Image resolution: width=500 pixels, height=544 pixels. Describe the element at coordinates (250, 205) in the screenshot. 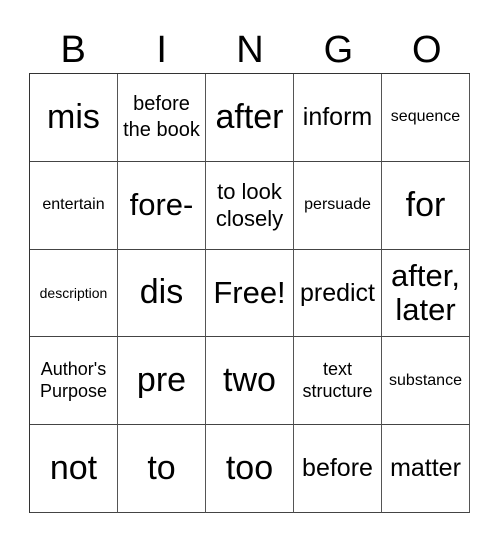

I see `bingo-cell: to look closely` at that location.